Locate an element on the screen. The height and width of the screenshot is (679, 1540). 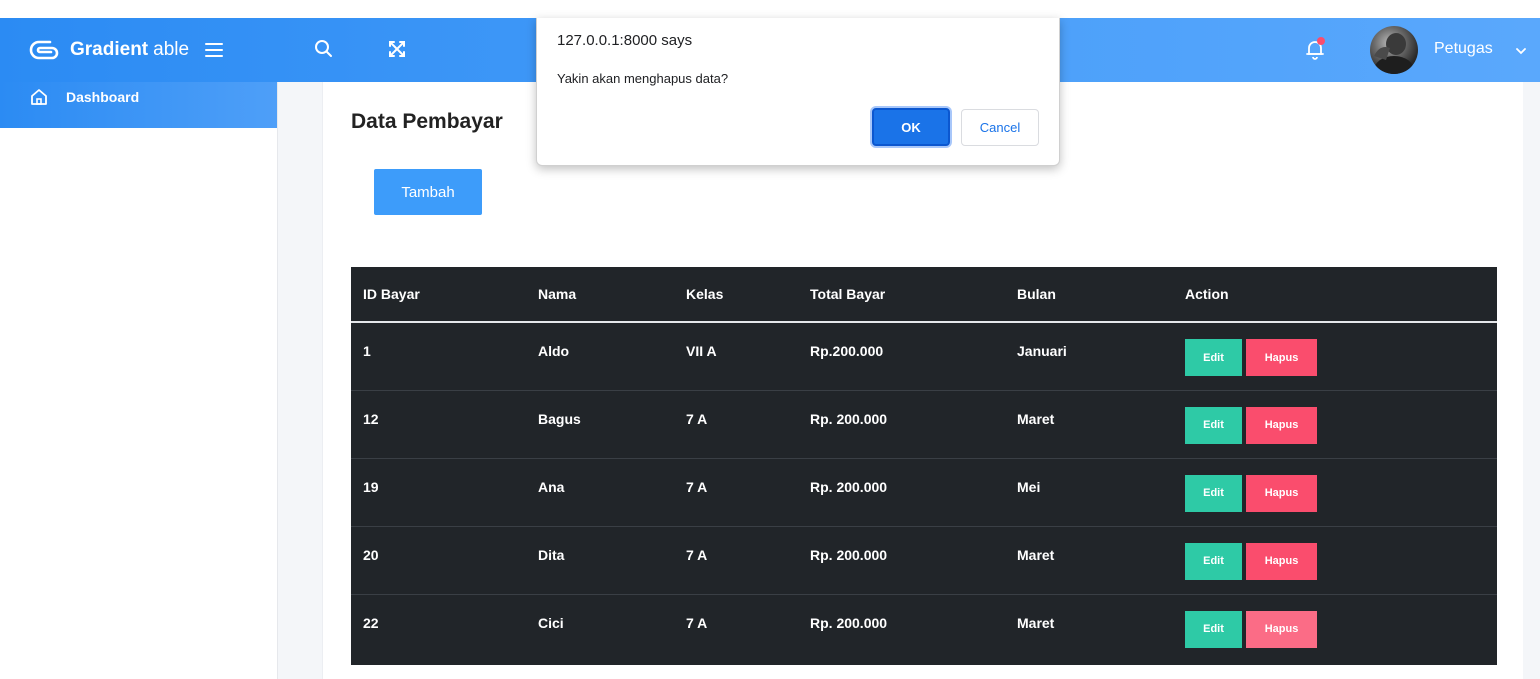
cancel-button: Cancel is located at coordinates (1000, 127).